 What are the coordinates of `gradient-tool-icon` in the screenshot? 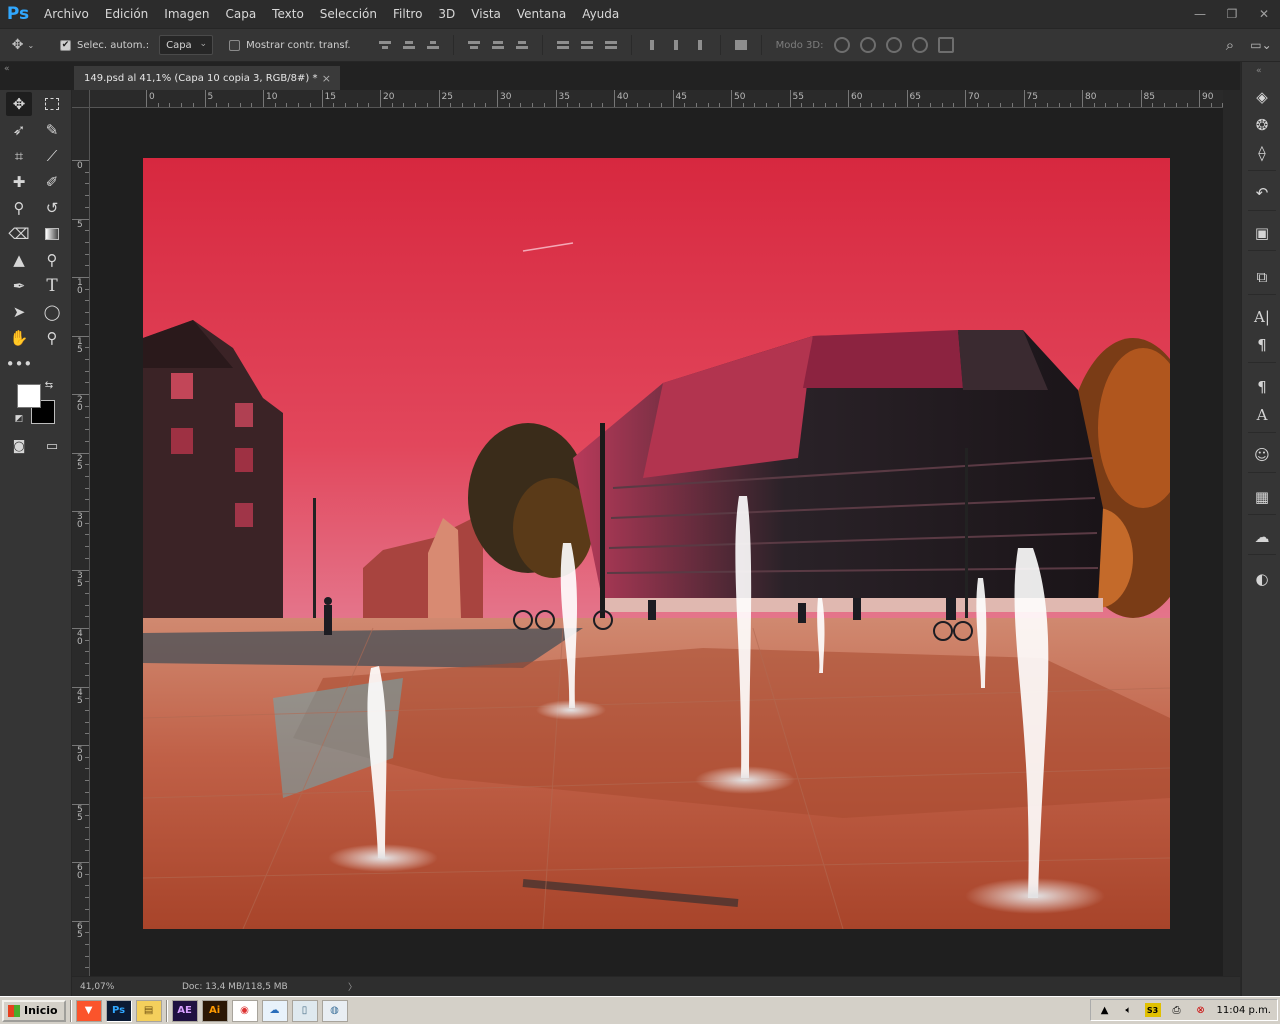 It's located at (52, 234).